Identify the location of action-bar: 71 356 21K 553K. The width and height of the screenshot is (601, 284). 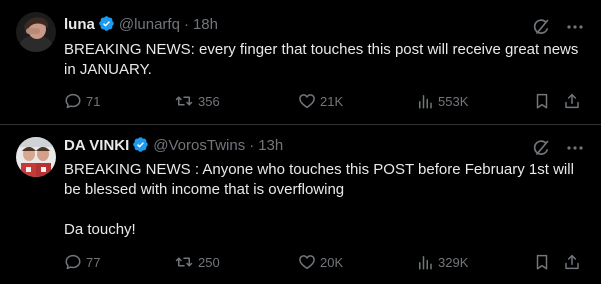
(324, 101).